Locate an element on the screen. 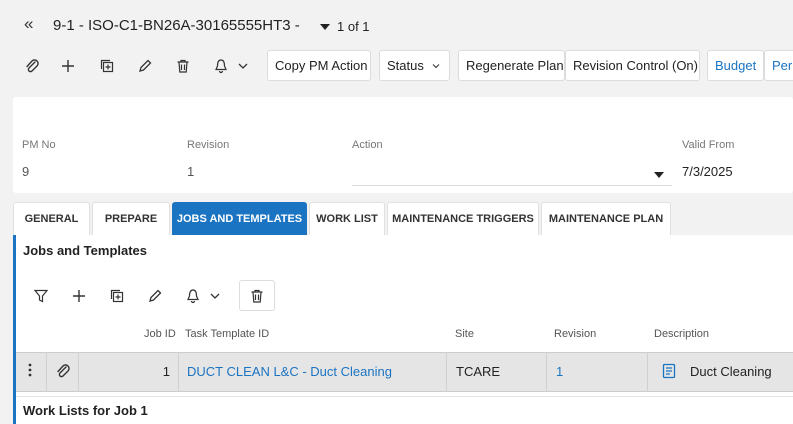 Image resolution: width=793 pixels, height=424 pixels. revision-link: 1 is located at coordinates (559, 371).